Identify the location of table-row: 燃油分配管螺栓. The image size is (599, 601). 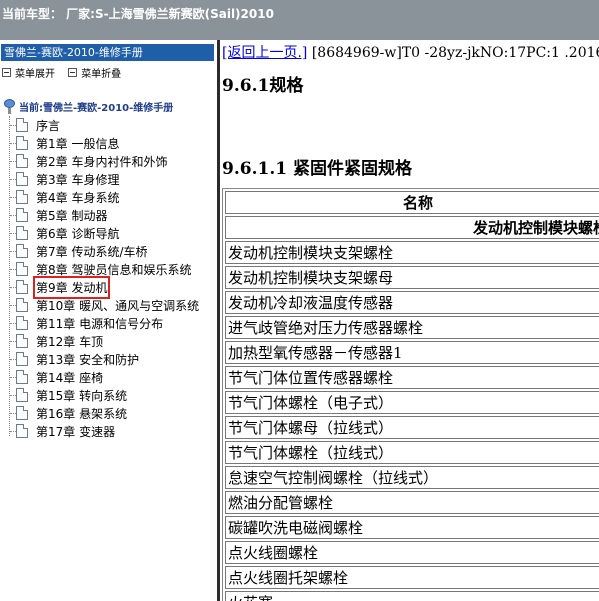
(412, 502).